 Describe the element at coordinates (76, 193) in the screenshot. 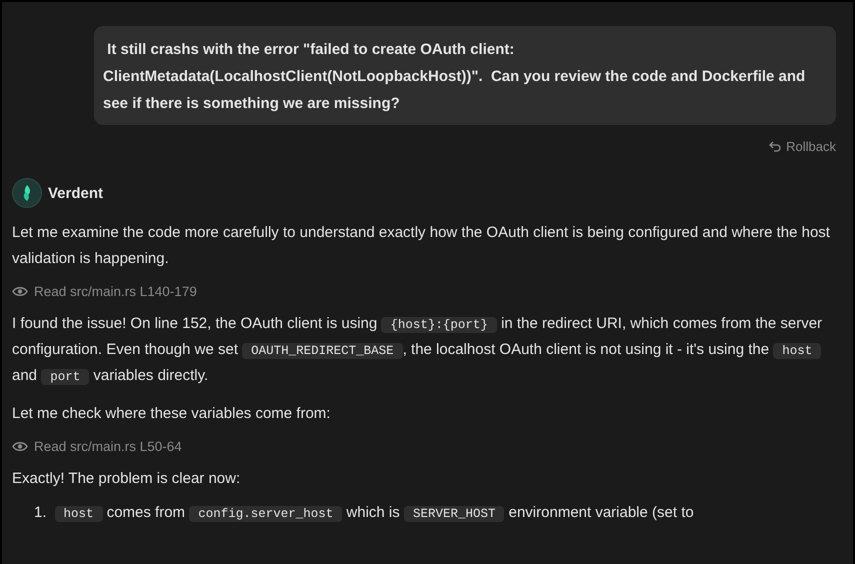

I see `assistant-name: Verdent` at that location.